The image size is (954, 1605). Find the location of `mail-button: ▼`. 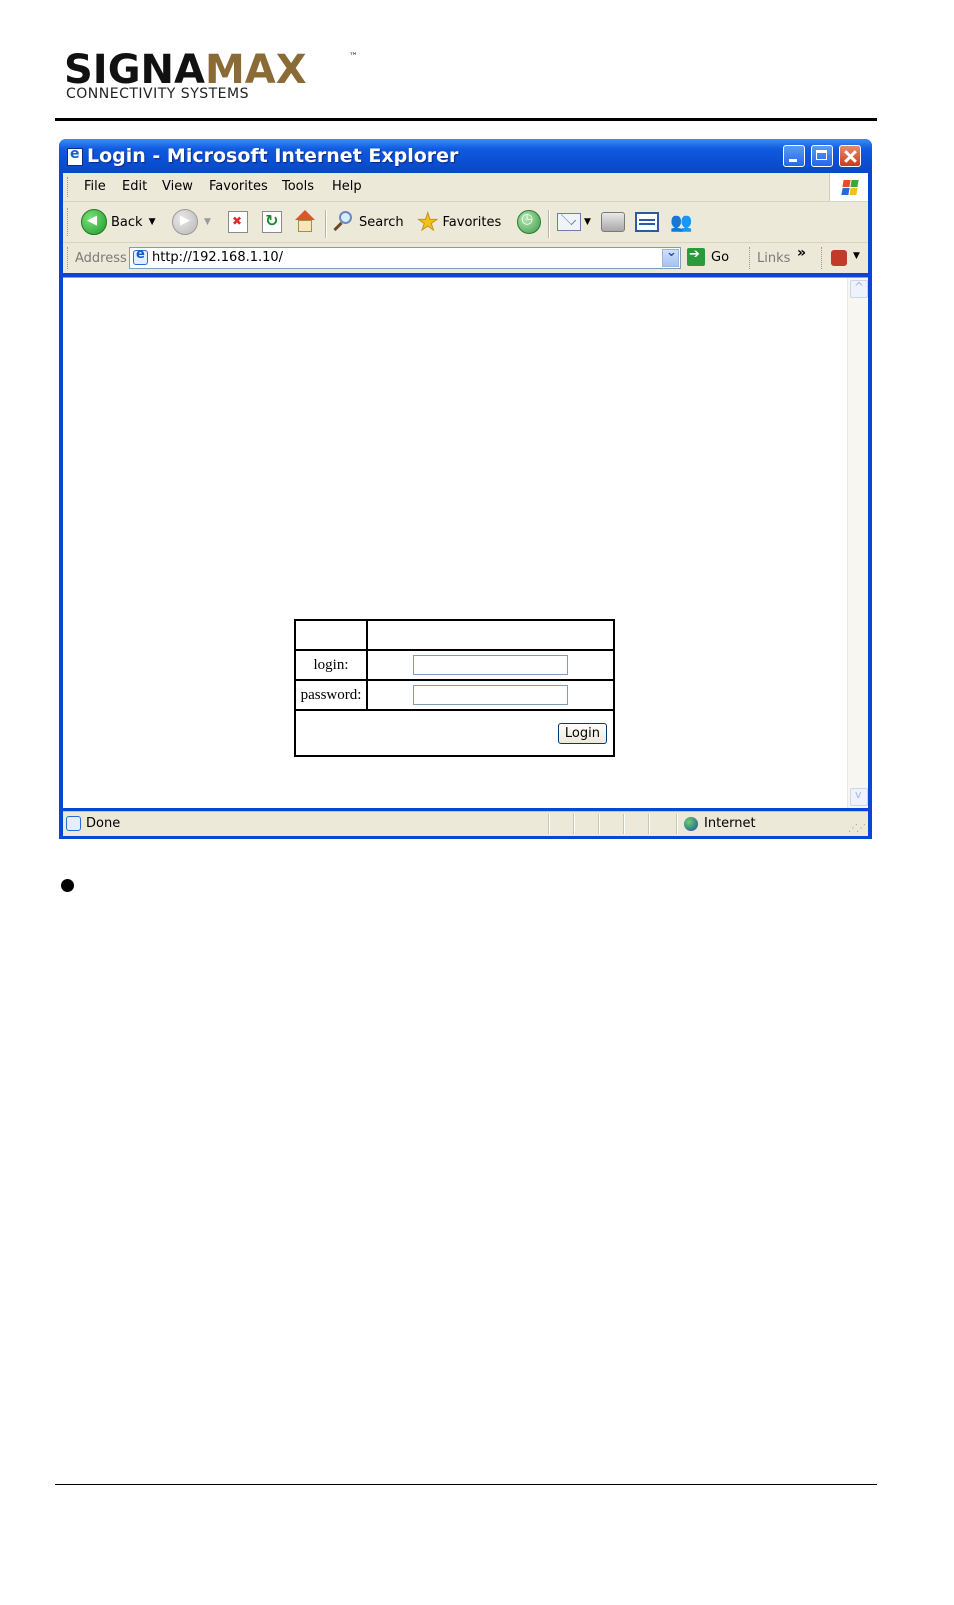

mail-button: ▼ is located at coordinates (574, 222).